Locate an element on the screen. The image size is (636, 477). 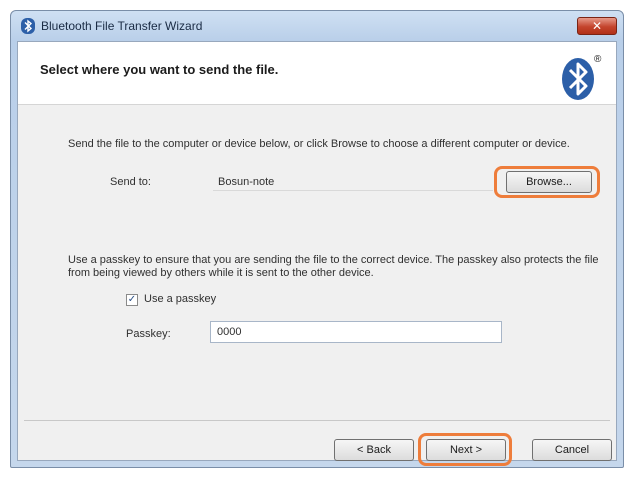
bluetooth-icon is located at coordinates (28, 26).